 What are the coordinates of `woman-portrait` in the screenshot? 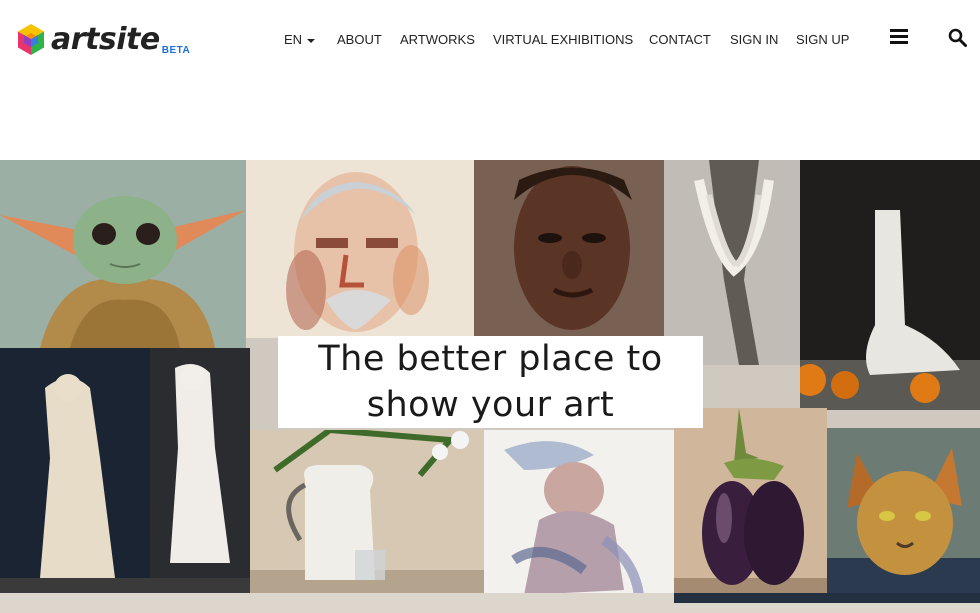 It's located at (569, 249).